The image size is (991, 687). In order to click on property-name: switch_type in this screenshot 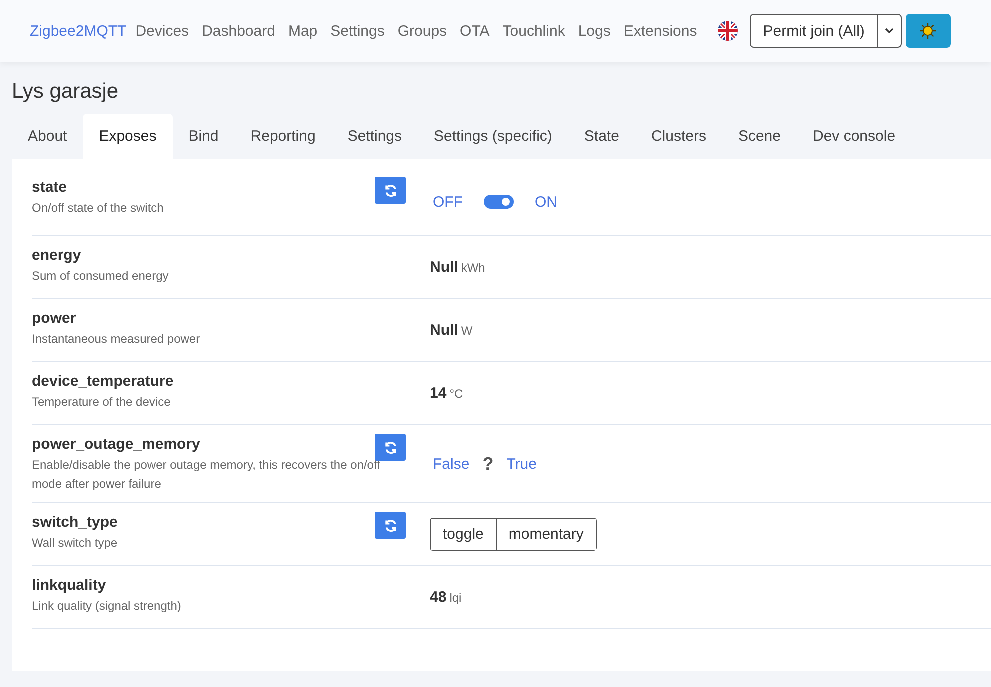, I will do `click(75, 522)`.